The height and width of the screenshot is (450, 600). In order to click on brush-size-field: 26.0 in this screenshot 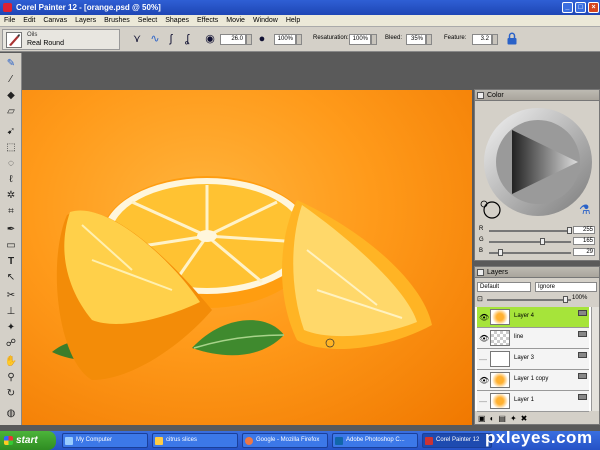, I will do `click(233, 39)`.